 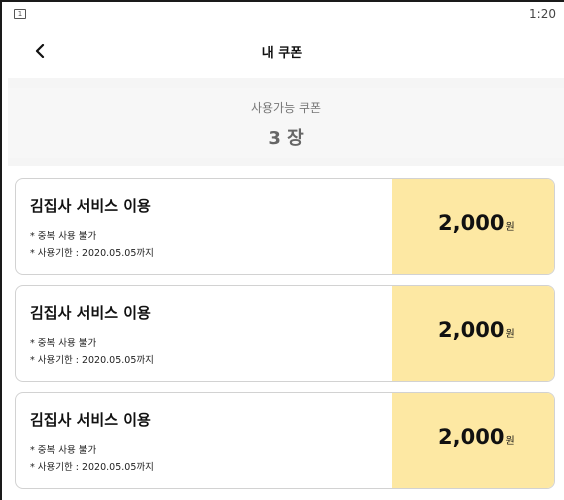 What do you see at coordinates (286, 138) in the screenshot?
I see `available-coupons-count: 3 장` at bounding box center [286, 138].